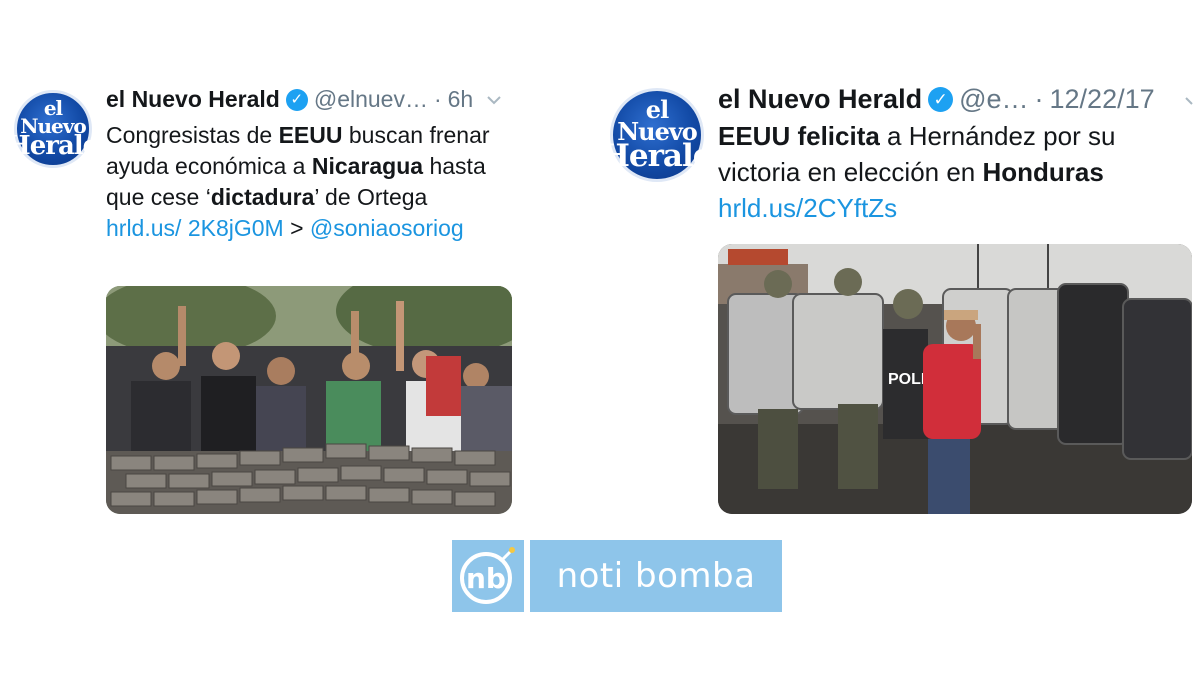  Describe the element at coordinates (1102, 99) in the screenshot. I see `timestamp: 12/22/17` at that location.